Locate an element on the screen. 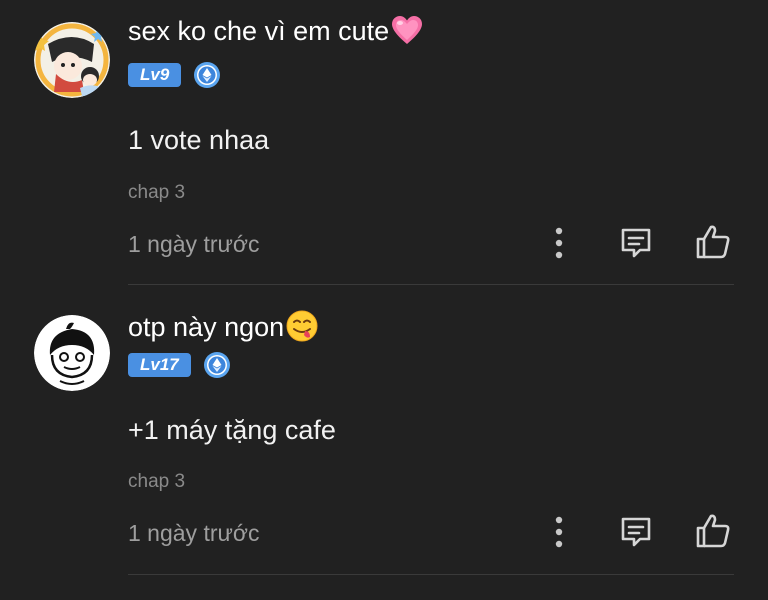  level-badge: Lv9 is located at coordinates (155, 75).